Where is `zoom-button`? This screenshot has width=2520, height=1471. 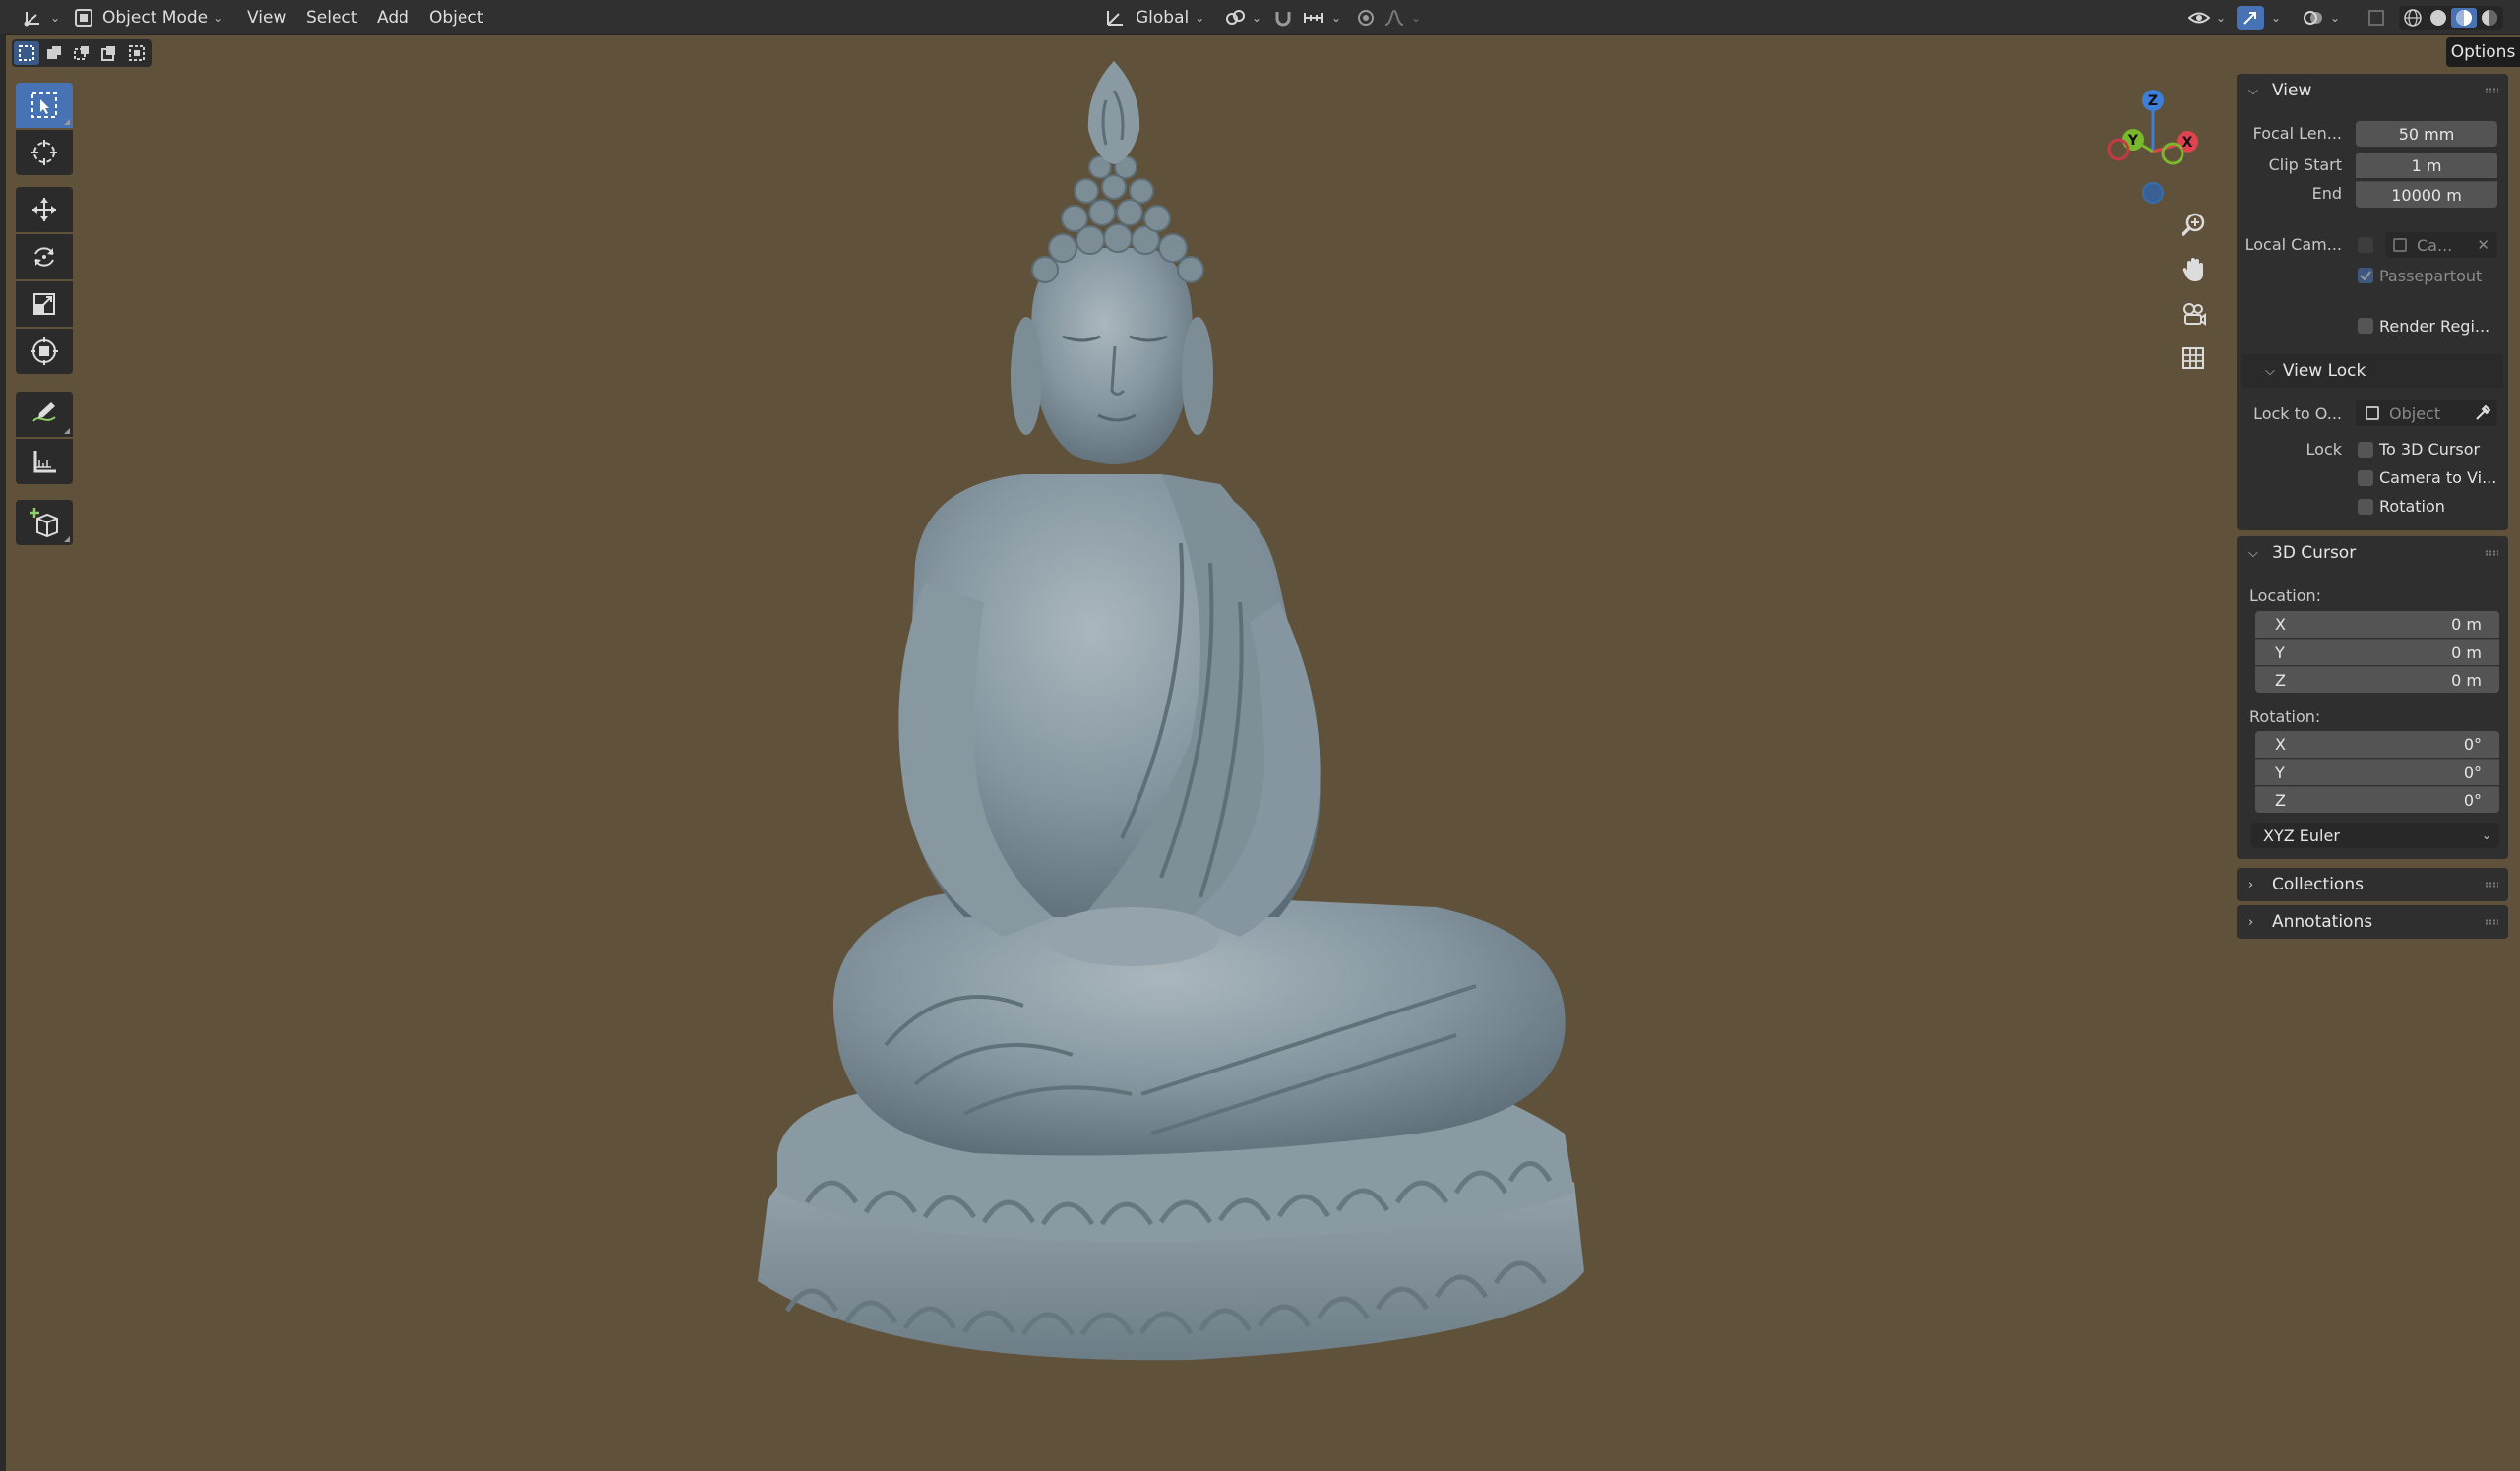 zoom-button is located at coordinates (2193, 225).